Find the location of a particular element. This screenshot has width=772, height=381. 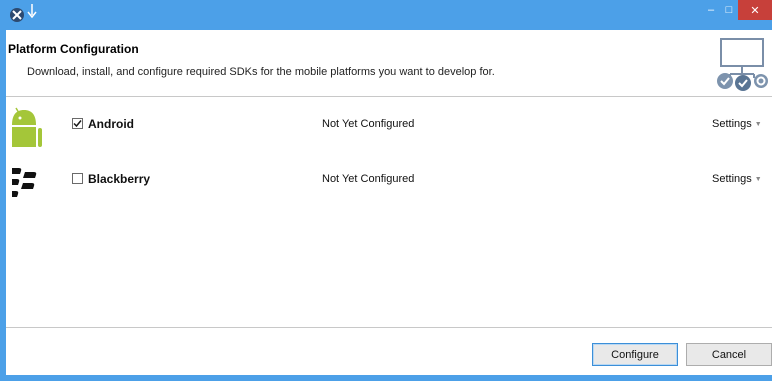

android-checkbox is located at coordinates (77, 123).